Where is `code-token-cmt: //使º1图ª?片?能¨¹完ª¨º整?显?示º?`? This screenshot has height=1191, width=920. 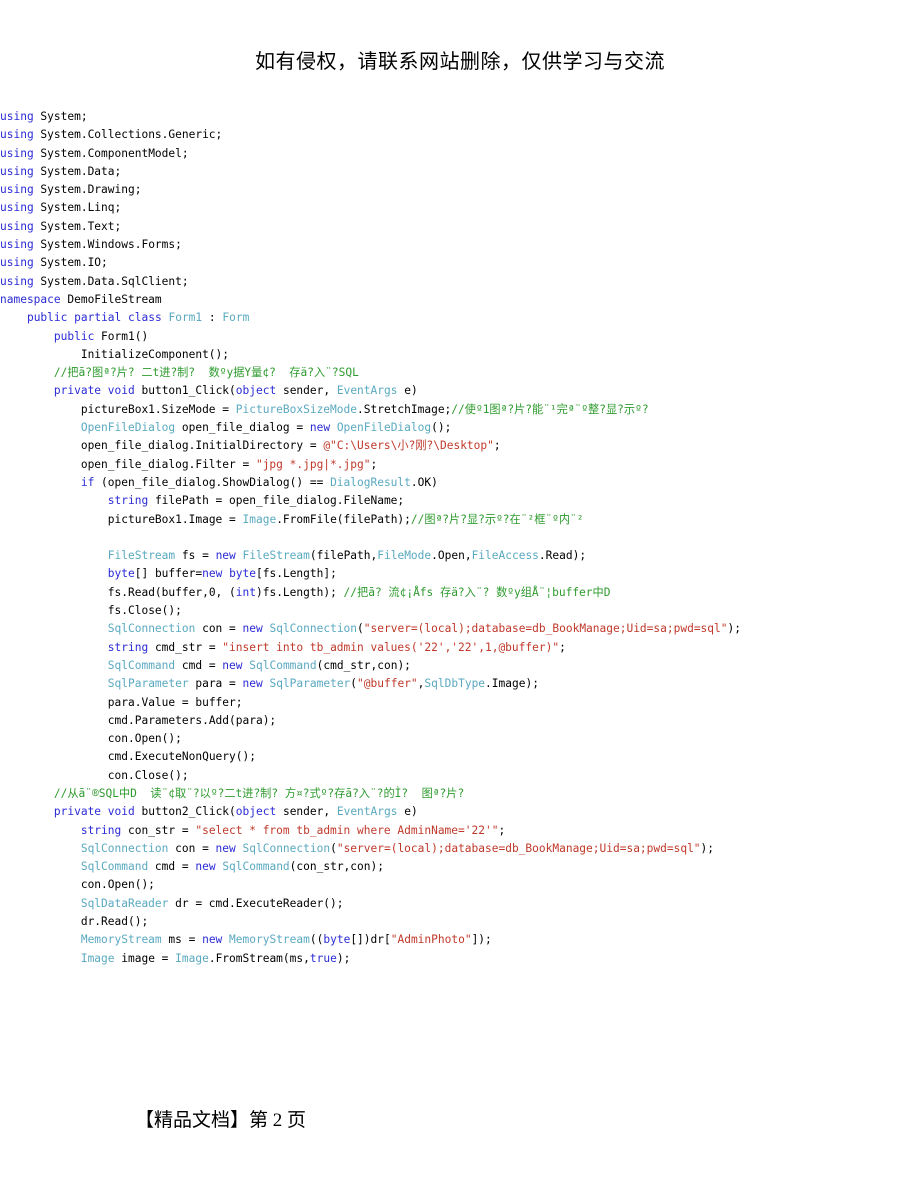
code-token-cmt: //使º1图ª?片?能¨¹完ª¨º整?显?示º? is located at coordinates (550, 409).